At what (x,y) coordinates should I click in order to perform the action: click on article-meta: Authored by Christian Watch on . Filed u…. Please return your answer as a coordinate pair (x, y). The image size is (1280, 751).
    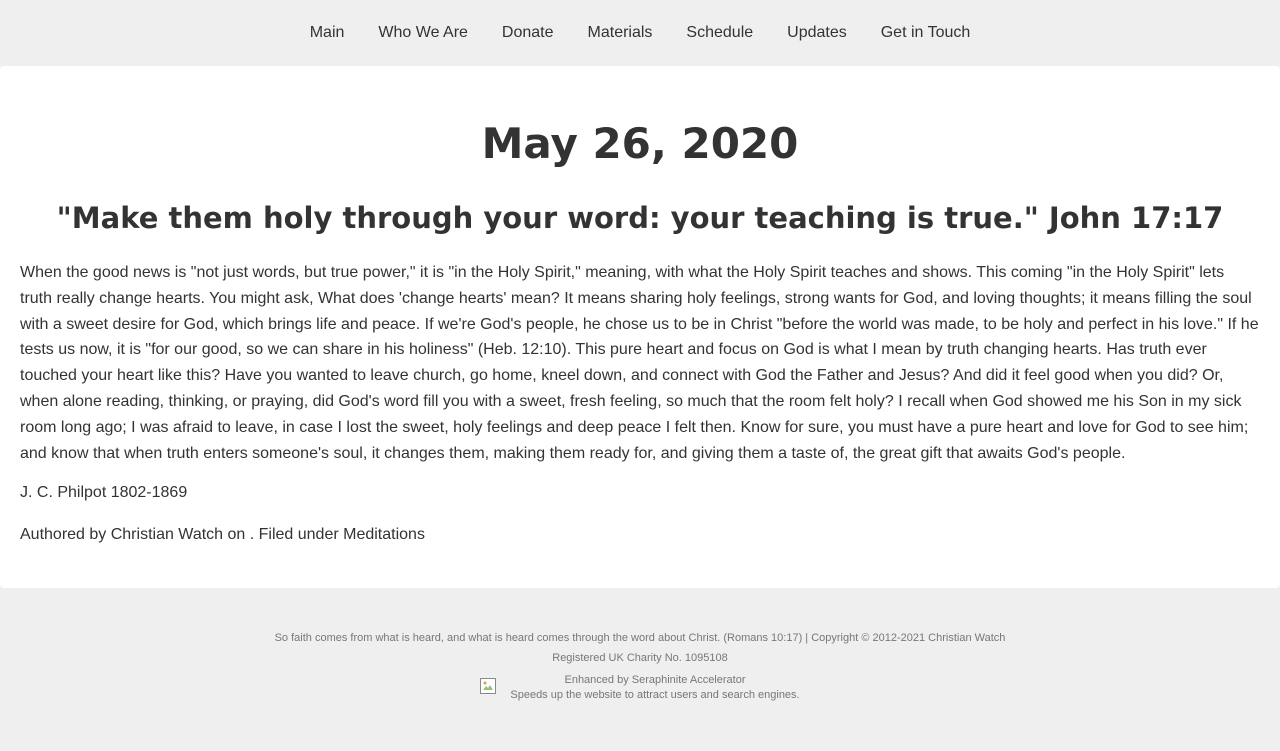
    Looking at the image, I should click on (222, 535).